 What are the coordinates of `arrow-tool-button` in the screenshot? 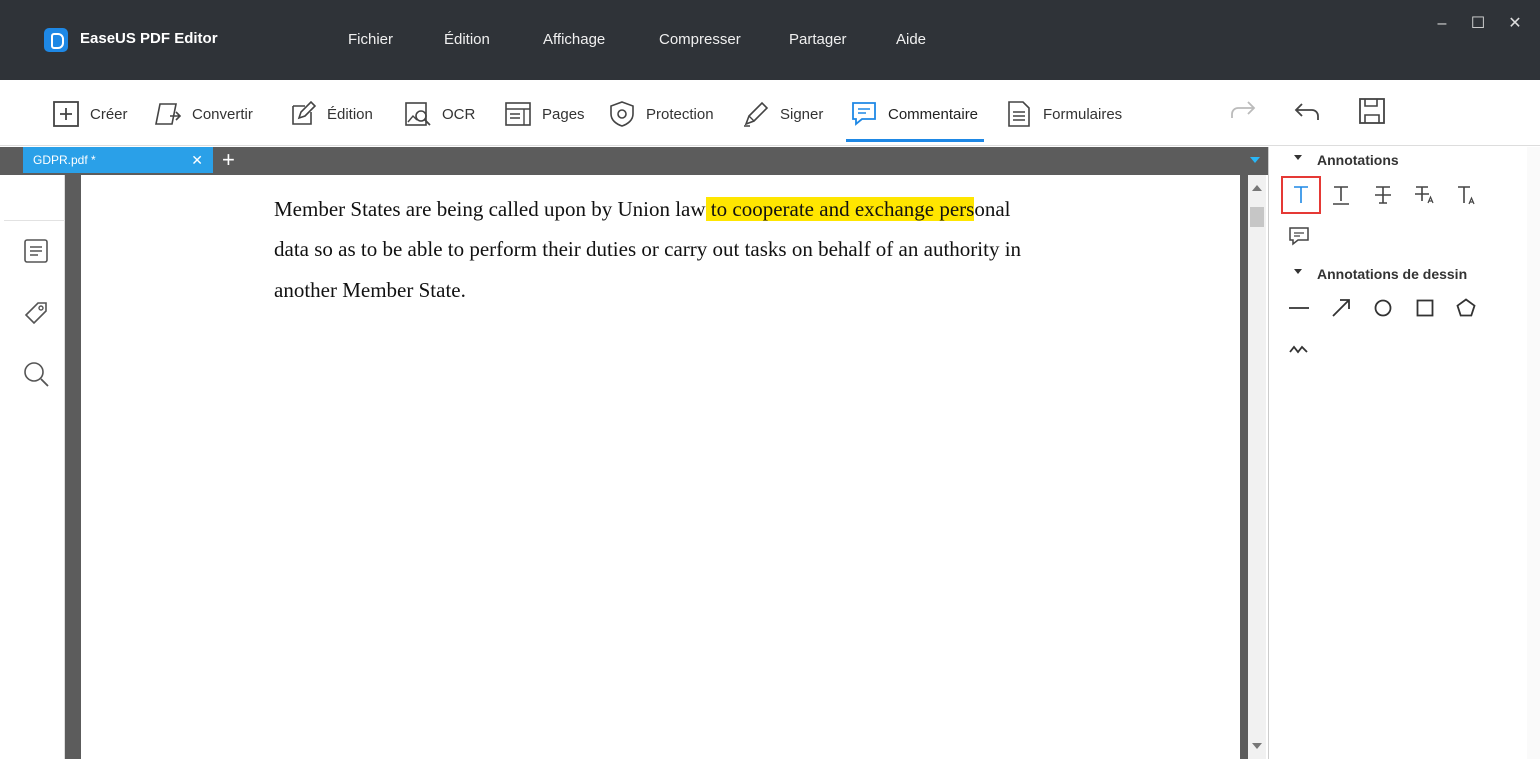 It's located at (1341, 308).